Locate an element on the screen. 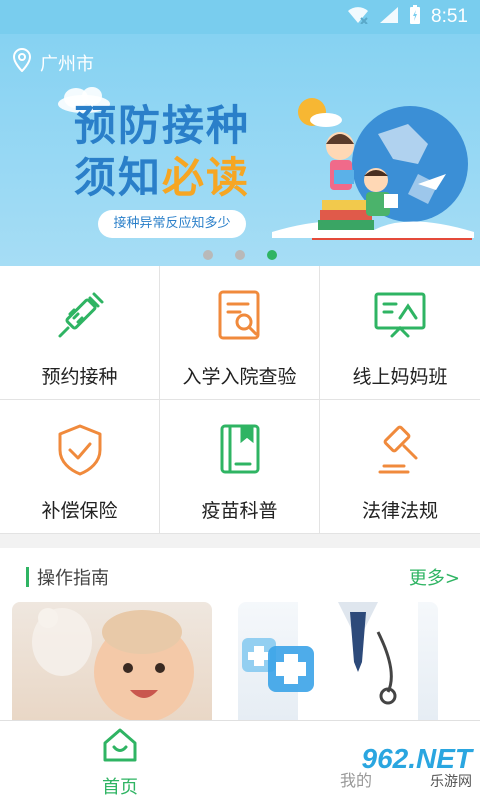  tab-home: 首页 is located at coordinates (120, 763).